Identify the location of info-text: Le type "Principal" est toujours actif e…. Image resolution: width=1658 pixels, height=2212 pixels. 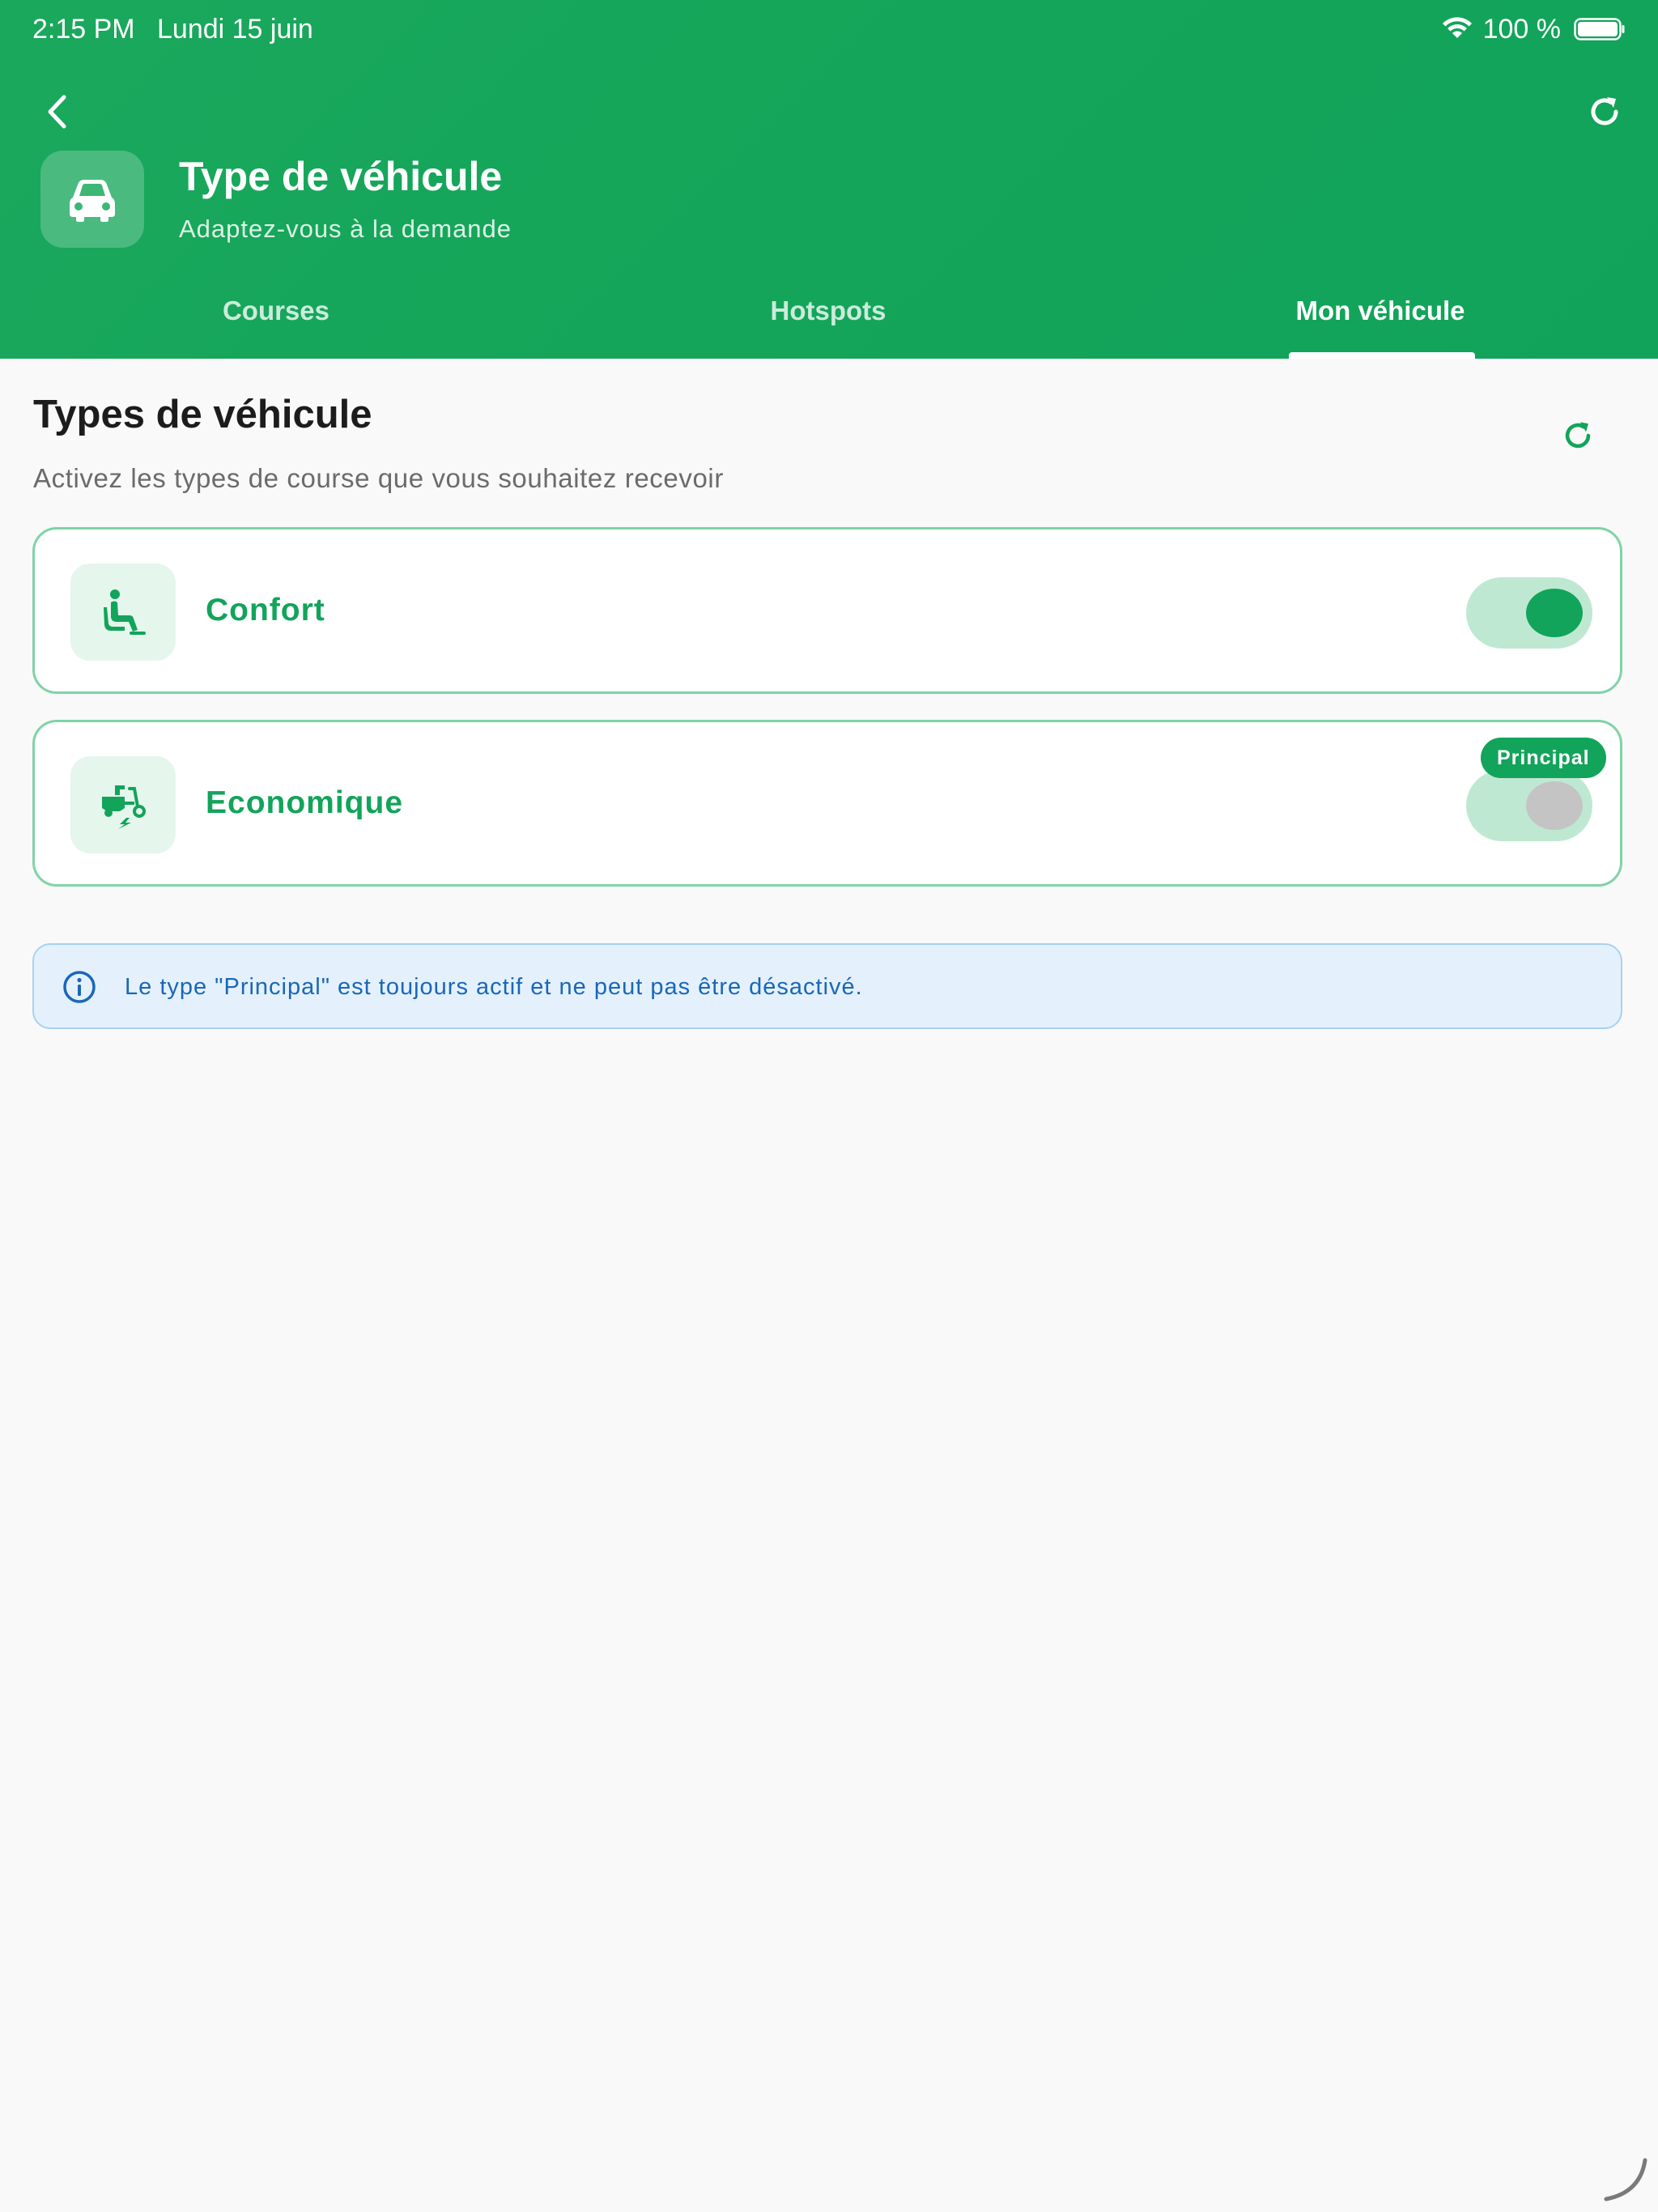
(494, 987).